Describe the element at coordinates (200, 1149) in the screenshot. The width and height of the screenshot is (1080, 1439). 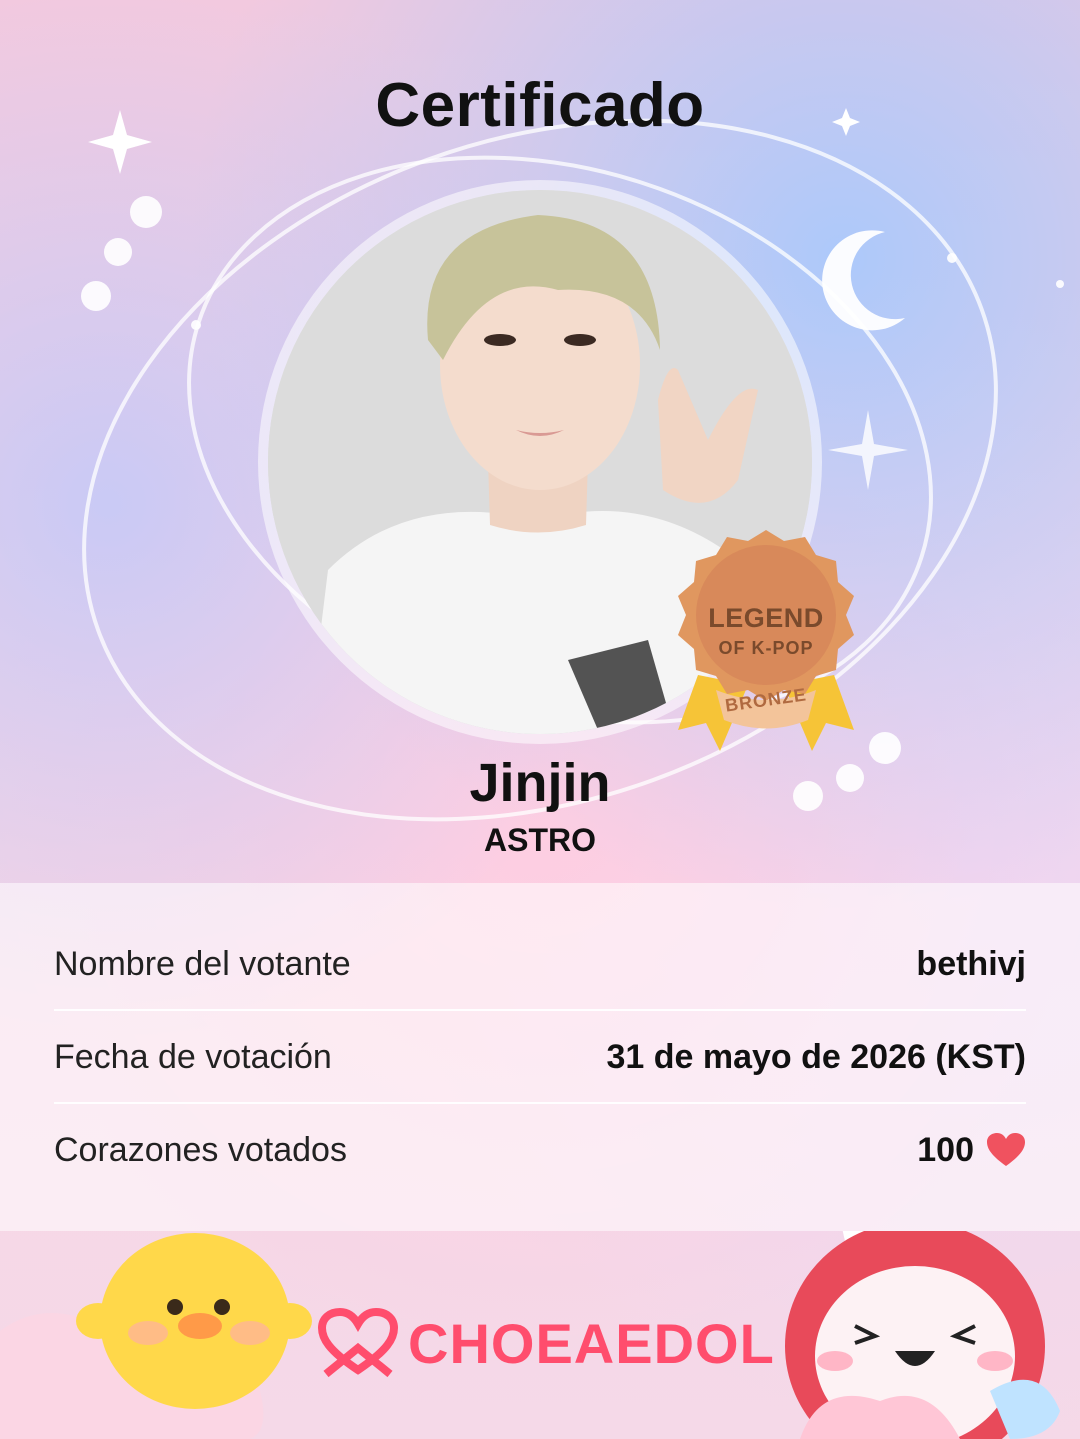
I see `hearts-label: Corazones votados` at that location.